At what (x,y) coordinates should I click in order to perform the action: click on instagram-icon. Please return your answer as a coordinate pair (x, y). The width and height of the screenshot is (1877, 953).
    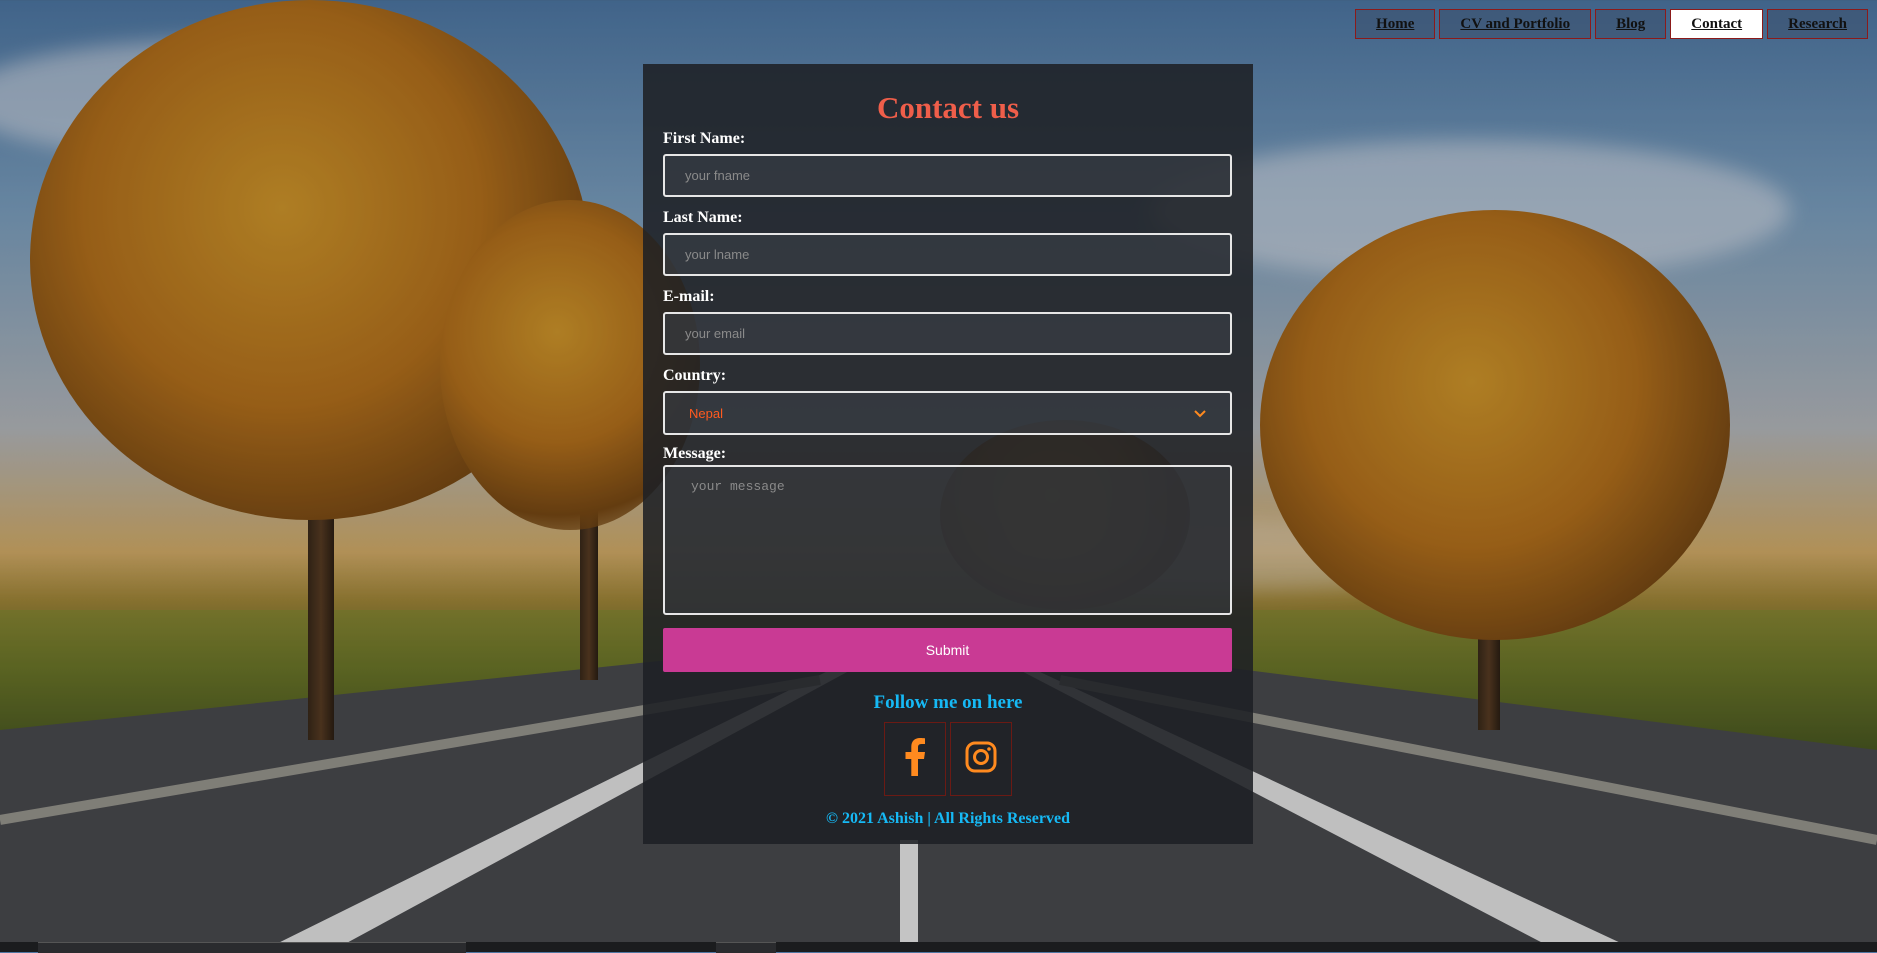
    Looking at the image, I should click on (981, 759).